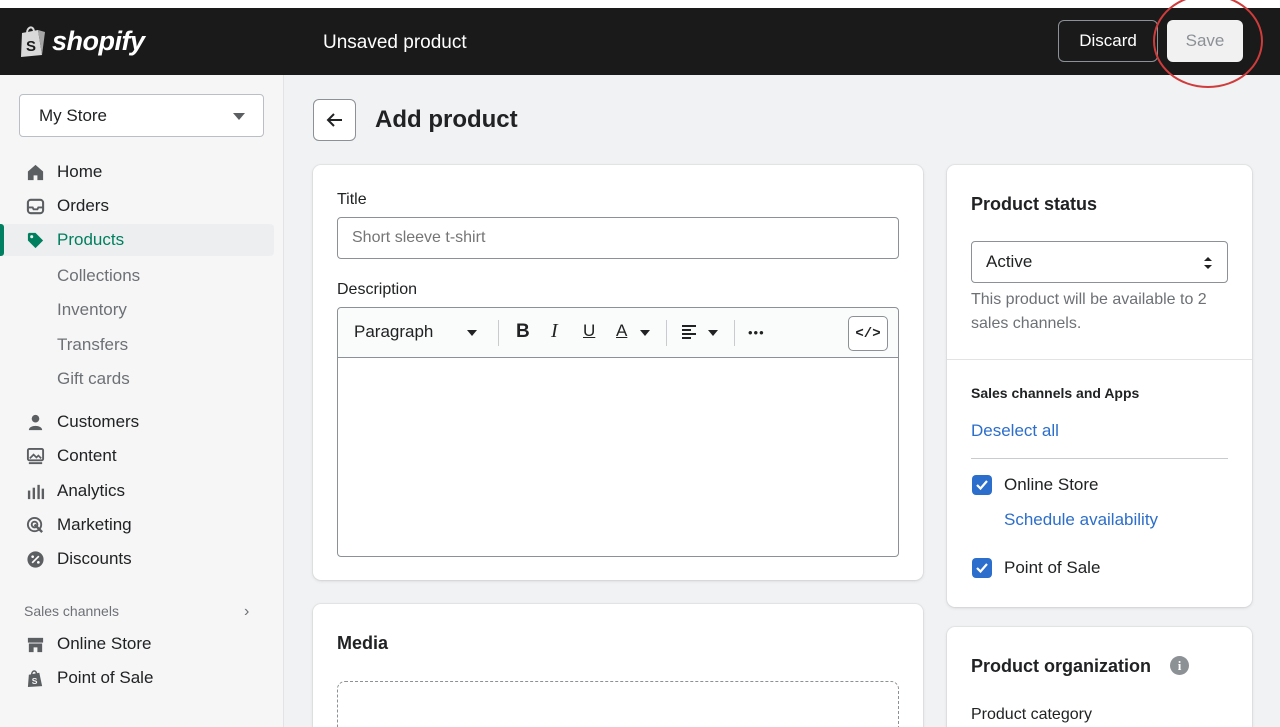 Image resolution: width=1280 pixels, height=727 pixels. Describe the element at coordinates (35, 422) in the screenshot. I see `person-icon` at that location.